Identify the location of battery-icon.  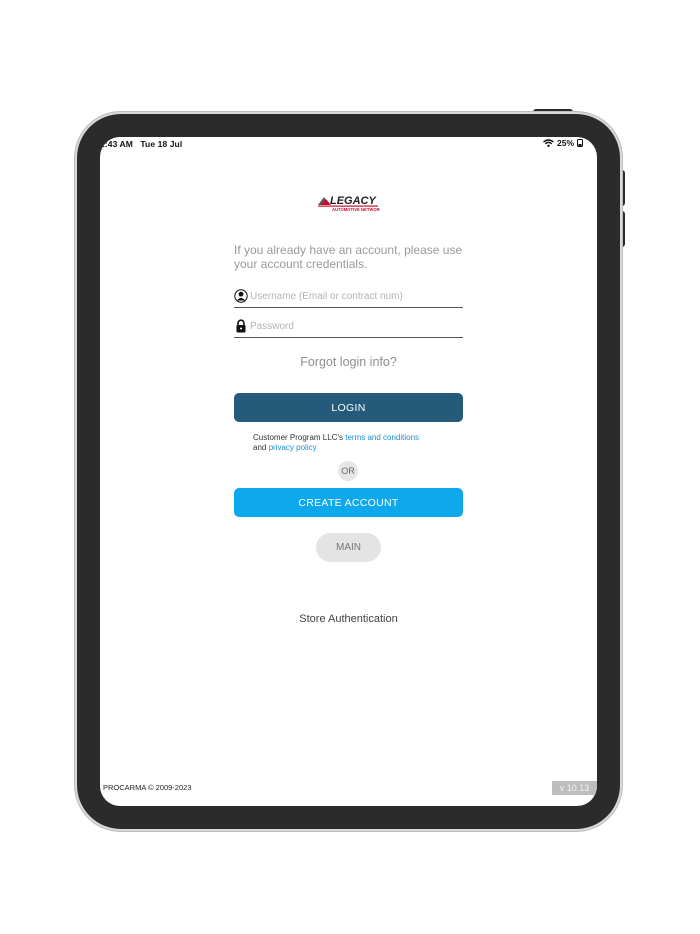
(580, 143).